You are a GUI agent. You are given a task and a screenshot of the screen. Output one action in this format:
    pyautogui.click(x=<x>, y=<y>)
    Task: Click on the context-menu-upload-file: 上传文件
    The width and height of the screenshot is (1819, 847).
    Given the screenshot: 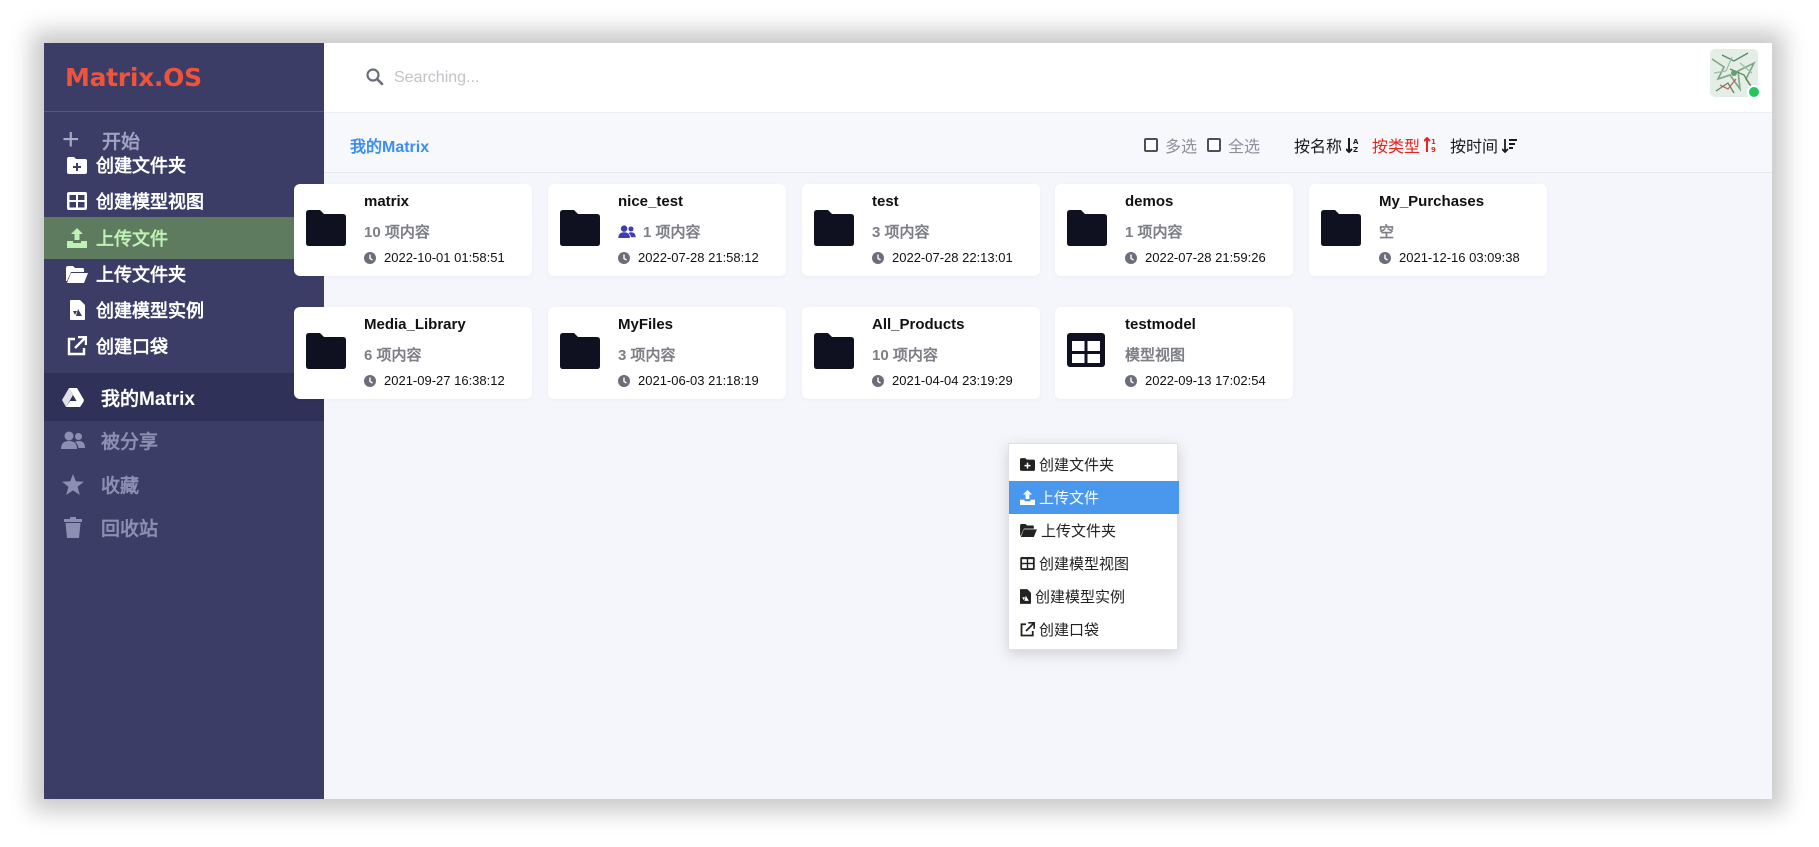 What is the action you would take?
    pyautogui.click(x=1094, y=497)
    